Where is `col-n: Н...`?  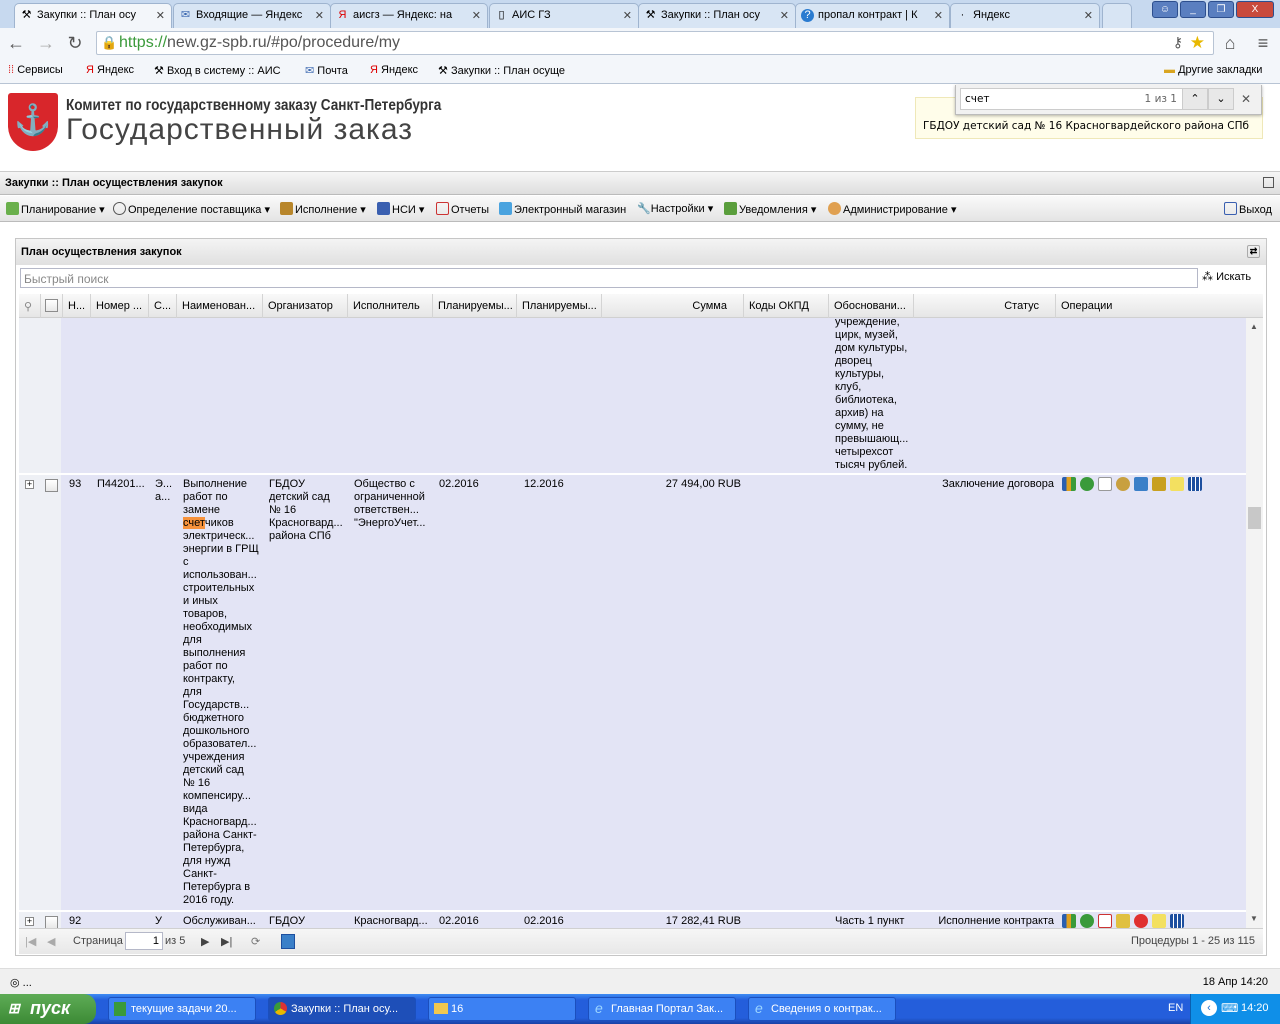 col-n: Н... is located at coordinates (77, 306).